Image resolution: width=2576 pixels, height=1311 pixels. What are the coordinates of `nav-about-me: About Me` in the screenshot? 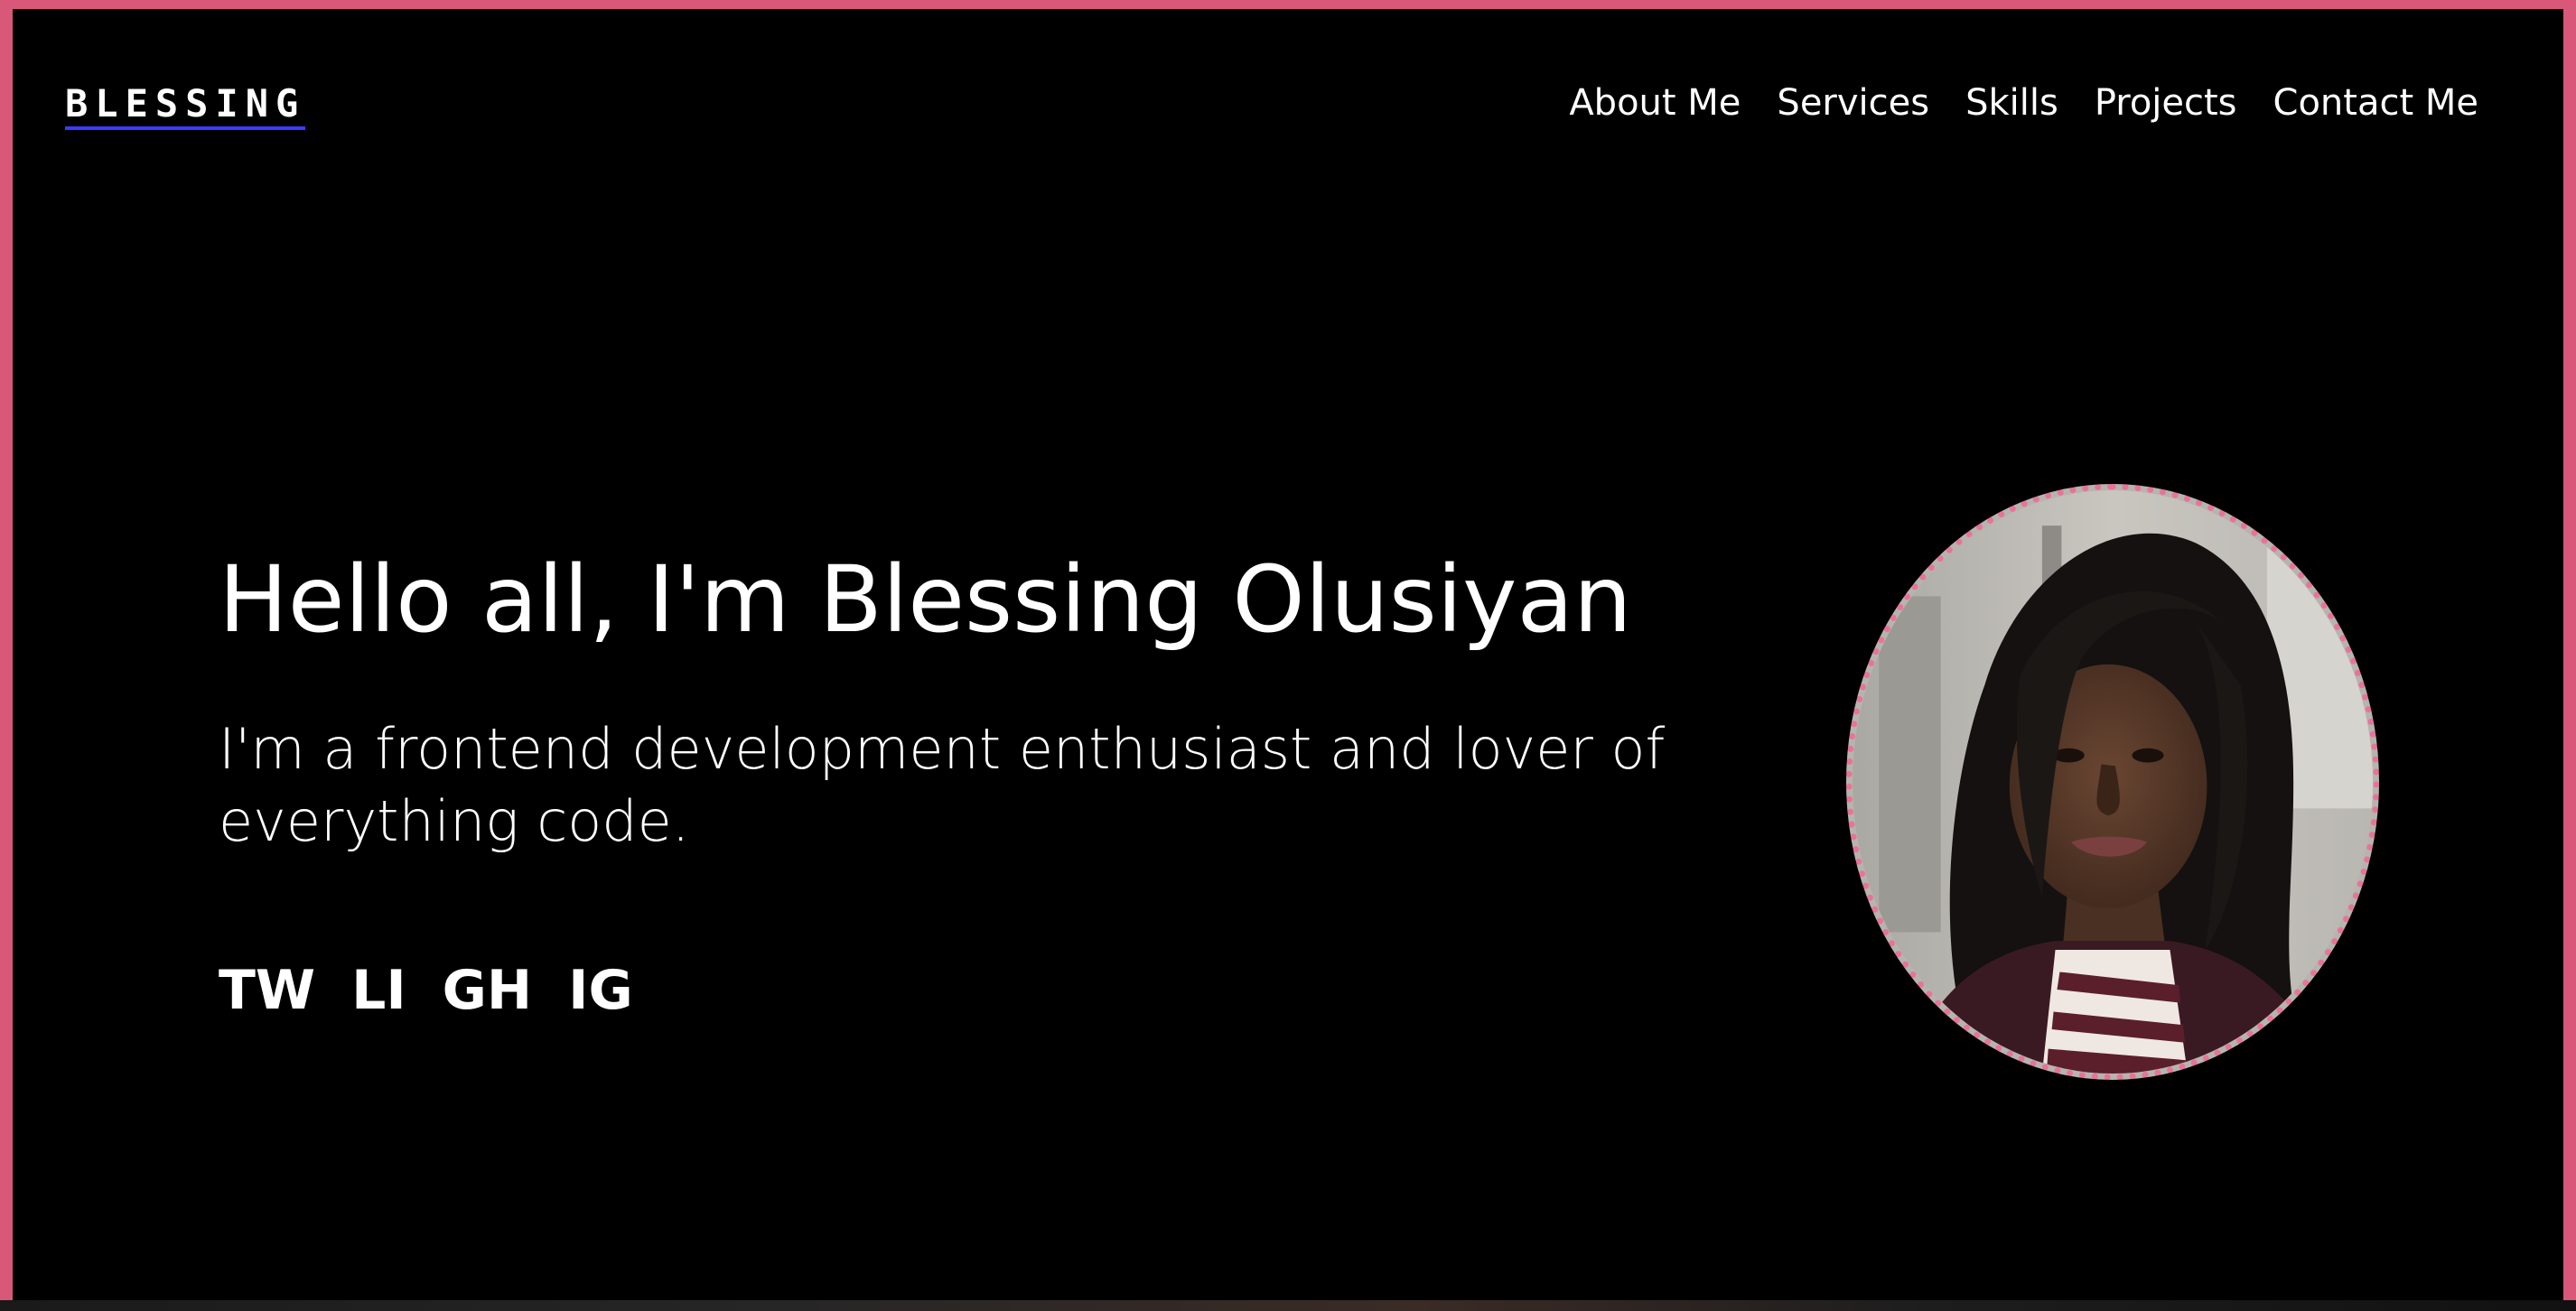 It's located at (1655, 102).